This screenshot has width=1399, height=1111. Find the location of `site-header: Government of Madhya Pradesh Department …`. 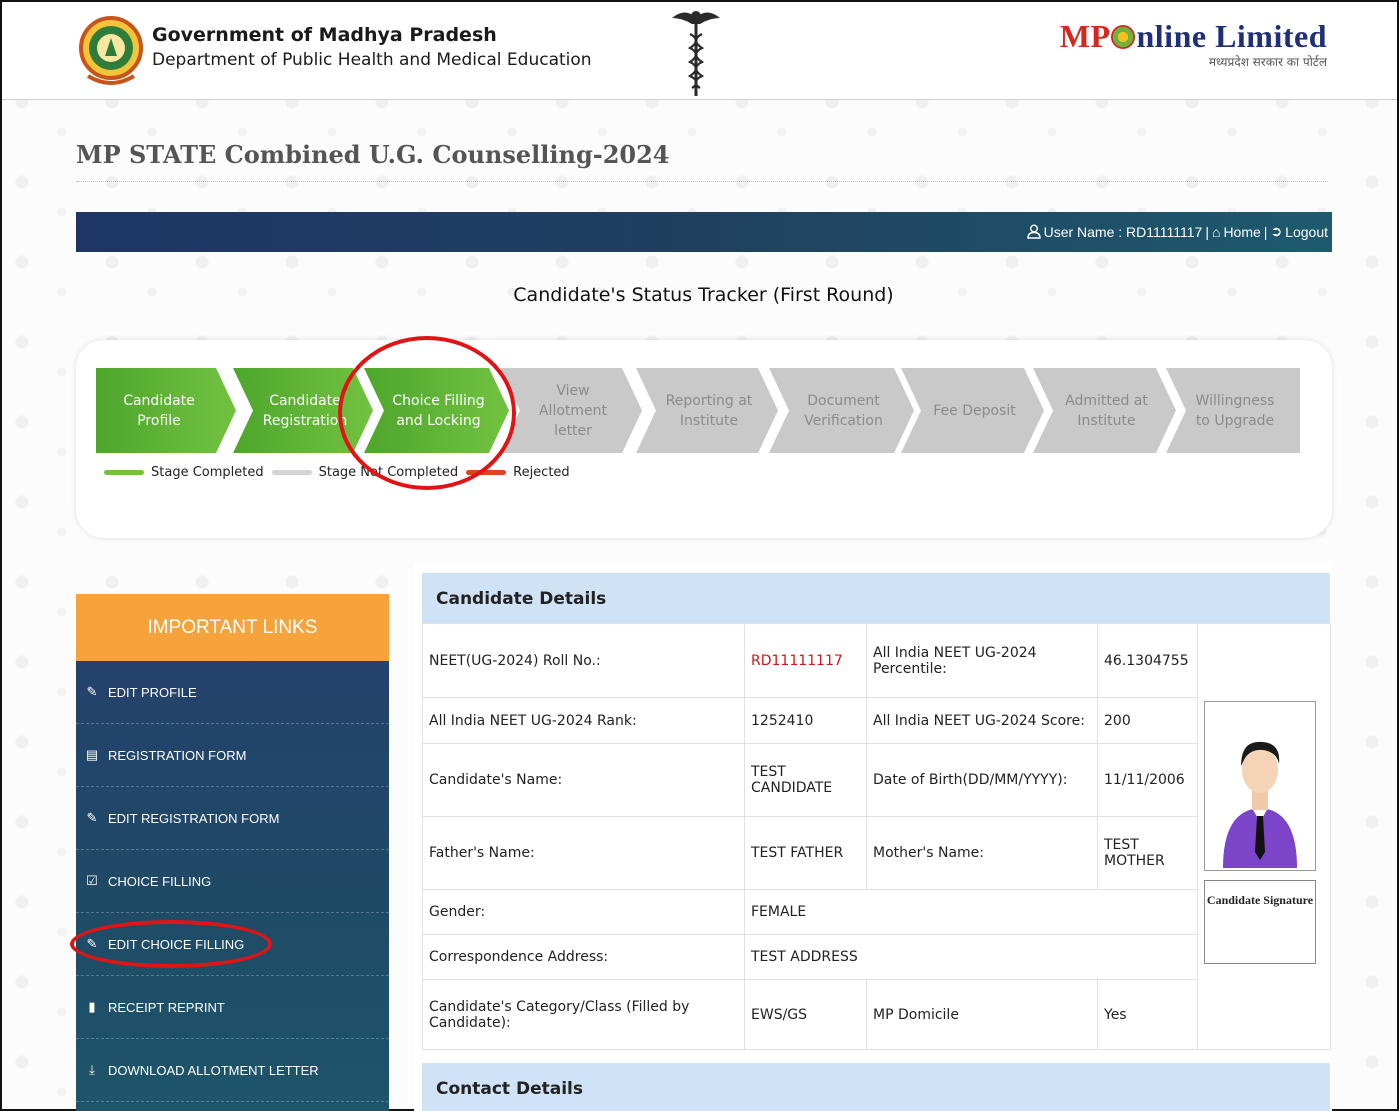

site-header: Government of Madhya Pradesh Department … is located at coordinates (699, 51).